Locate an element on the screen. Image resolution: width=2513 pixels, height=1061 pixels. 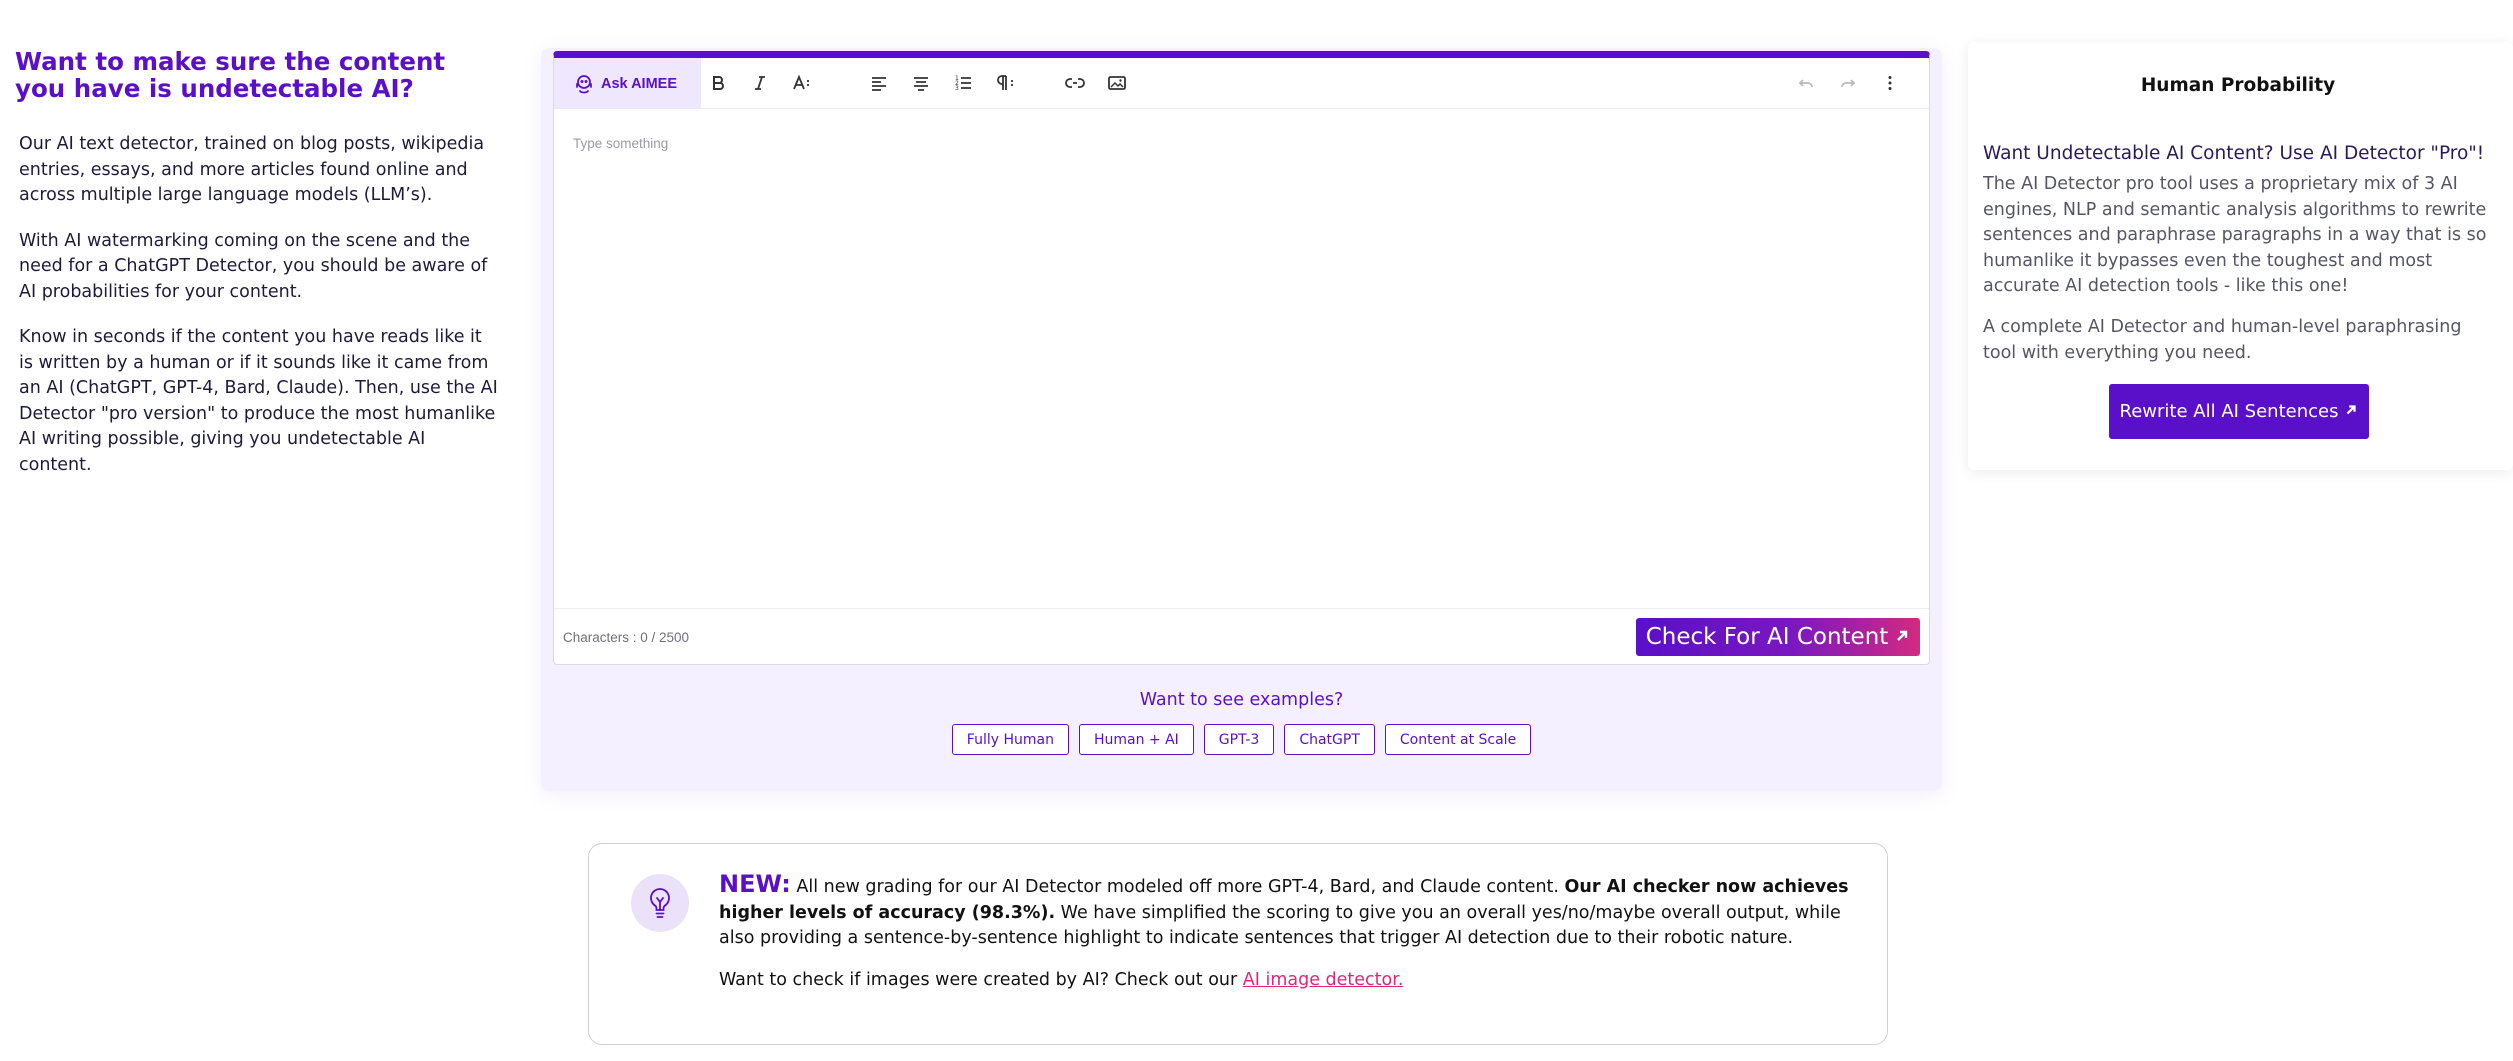
examples-label: Want to see examples? is located at coordinates (1241, 700).